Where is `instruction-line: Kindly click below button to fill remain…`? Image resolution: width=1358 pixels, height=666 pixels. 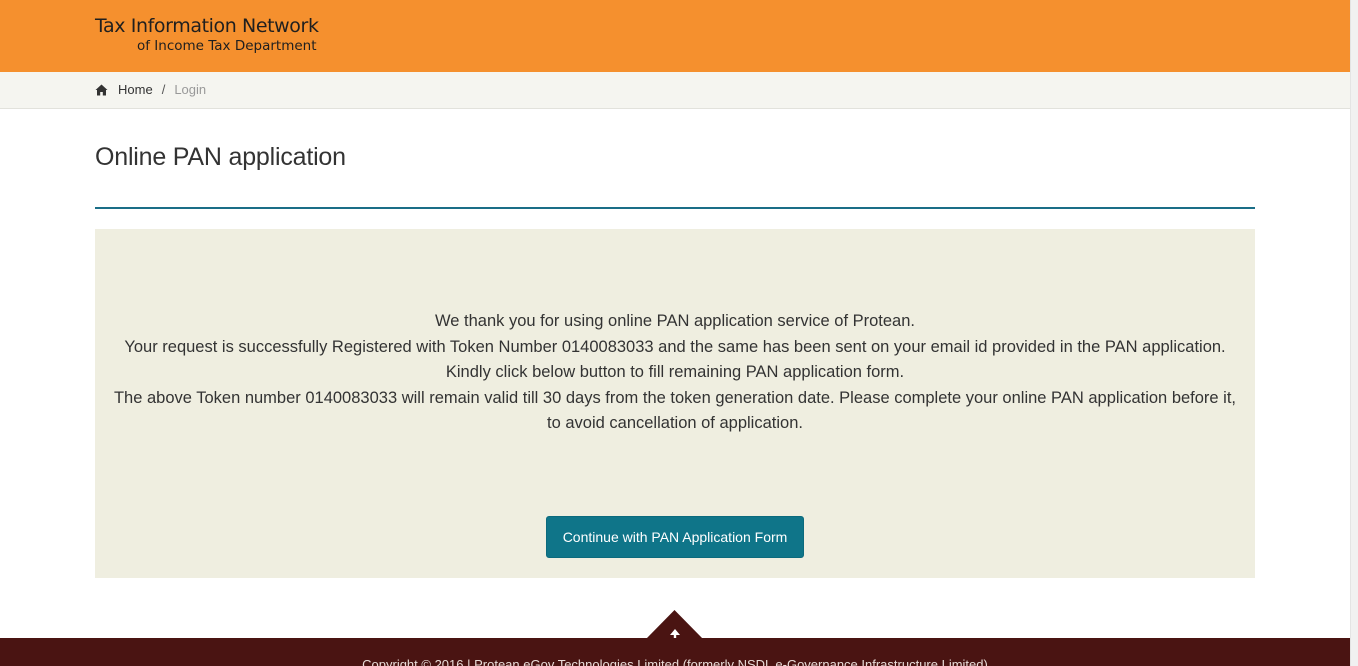
instruction-line: Kindly click below button to fill remain… is located at coordinates (675, 372).